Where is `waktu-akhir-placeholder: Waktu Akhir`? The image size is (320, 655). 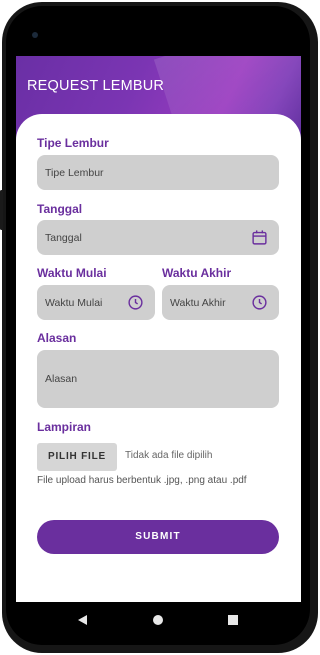 waktu-akhir-placeholder: Waktu Akhir is located at coordinates (198, 302).